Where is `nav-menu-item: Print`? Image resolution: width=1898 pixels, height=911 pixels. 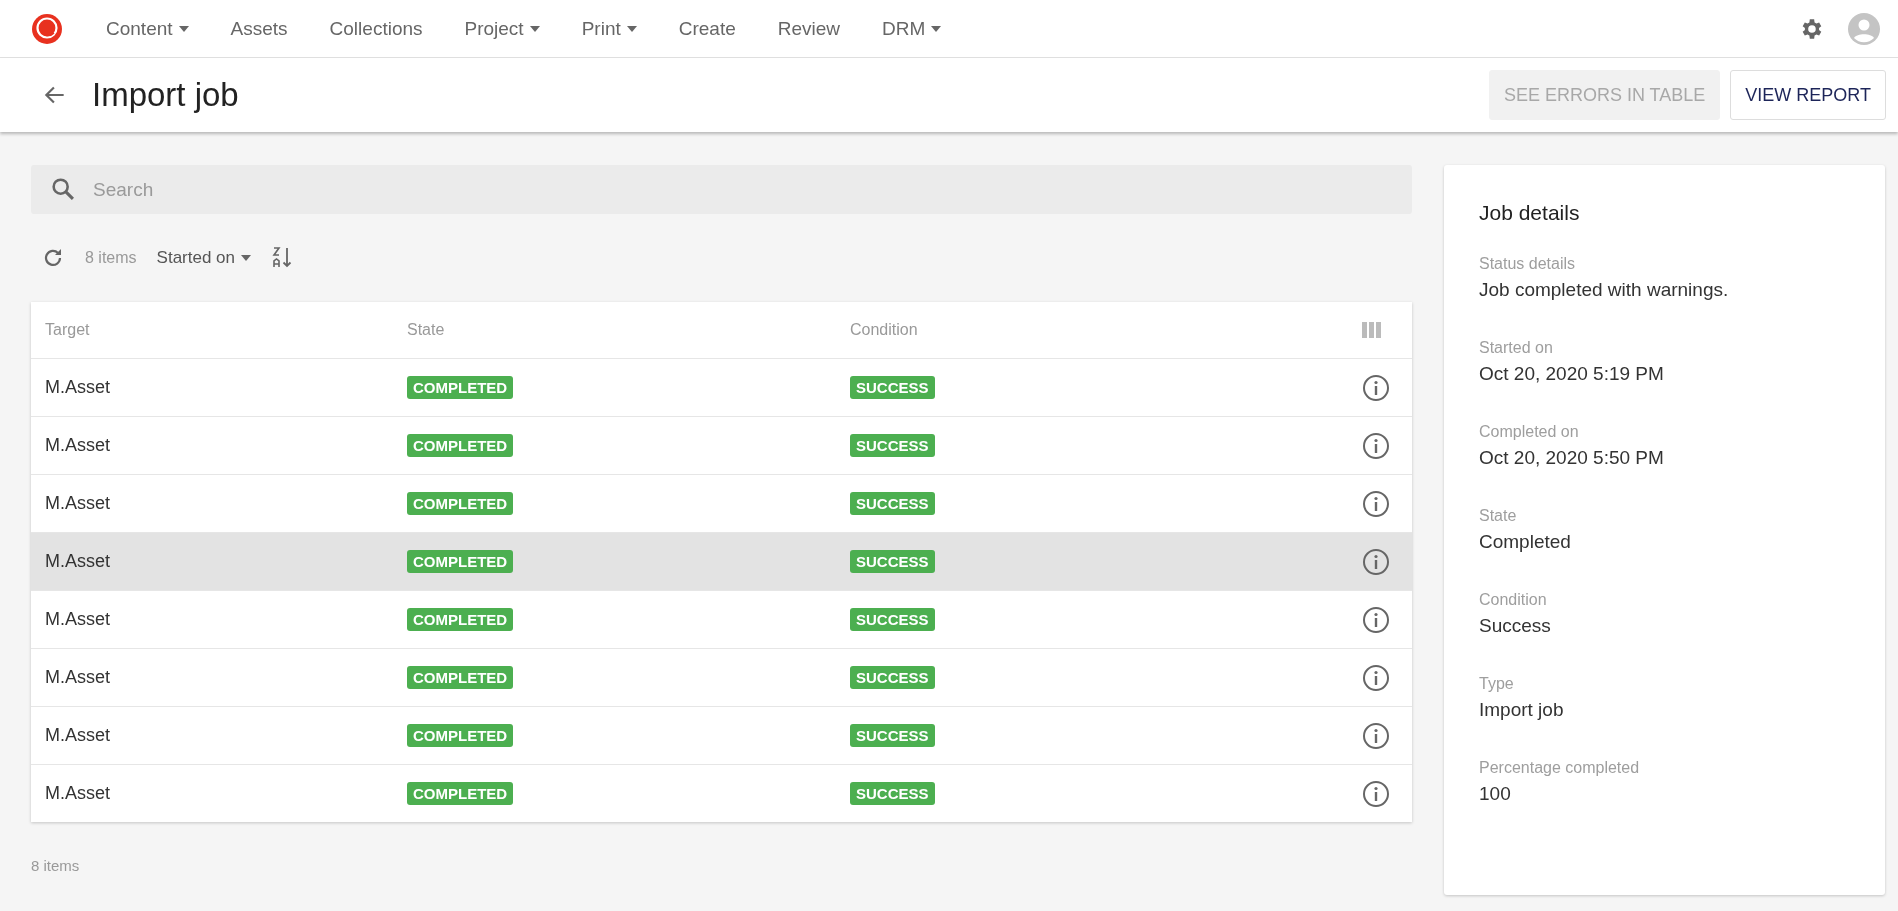 nav-menu-item: Print is located at coordinates (609, 28).